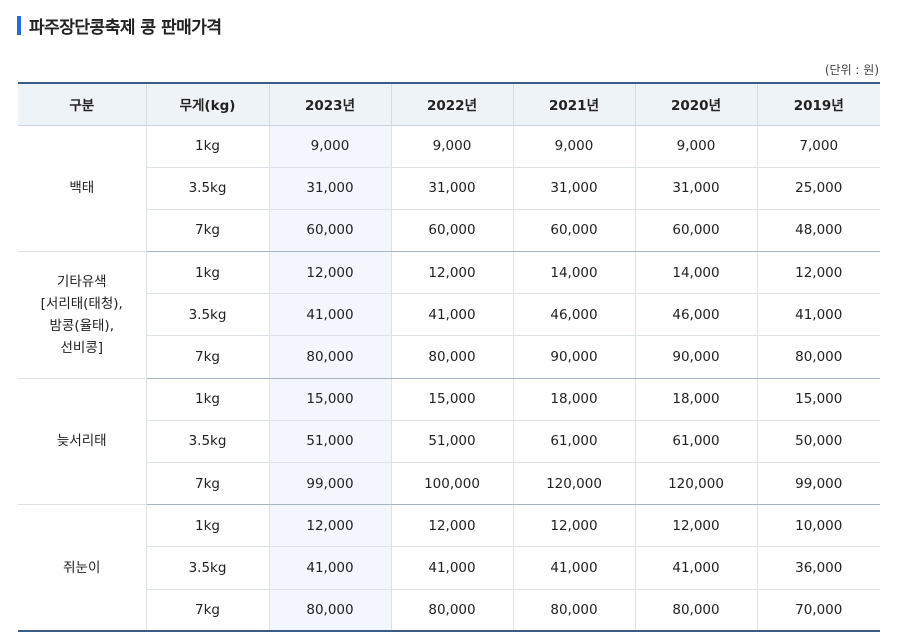  Describe the element at coordinates (818, 568) in the screenshot. I see `price-cell: 36,000` at that location.